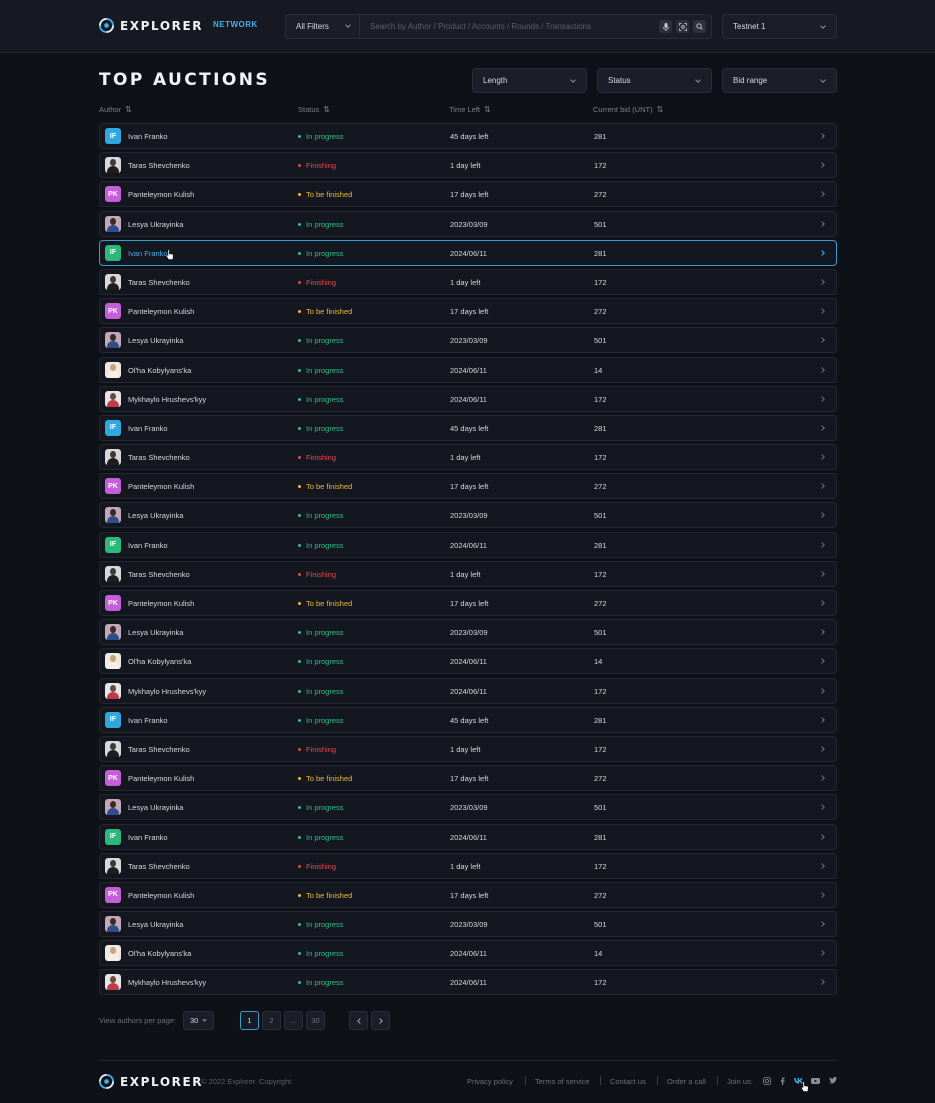 This screenshot has height=1103, width=935. I want to click on column-header-author: Author ⇅, so click(115, 109).